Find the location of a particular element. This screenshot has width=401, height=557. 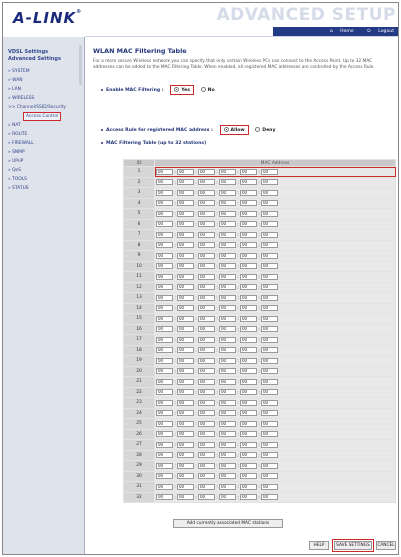

sidebar-item-route: » ROUTE is located at coordinates (44, 134).